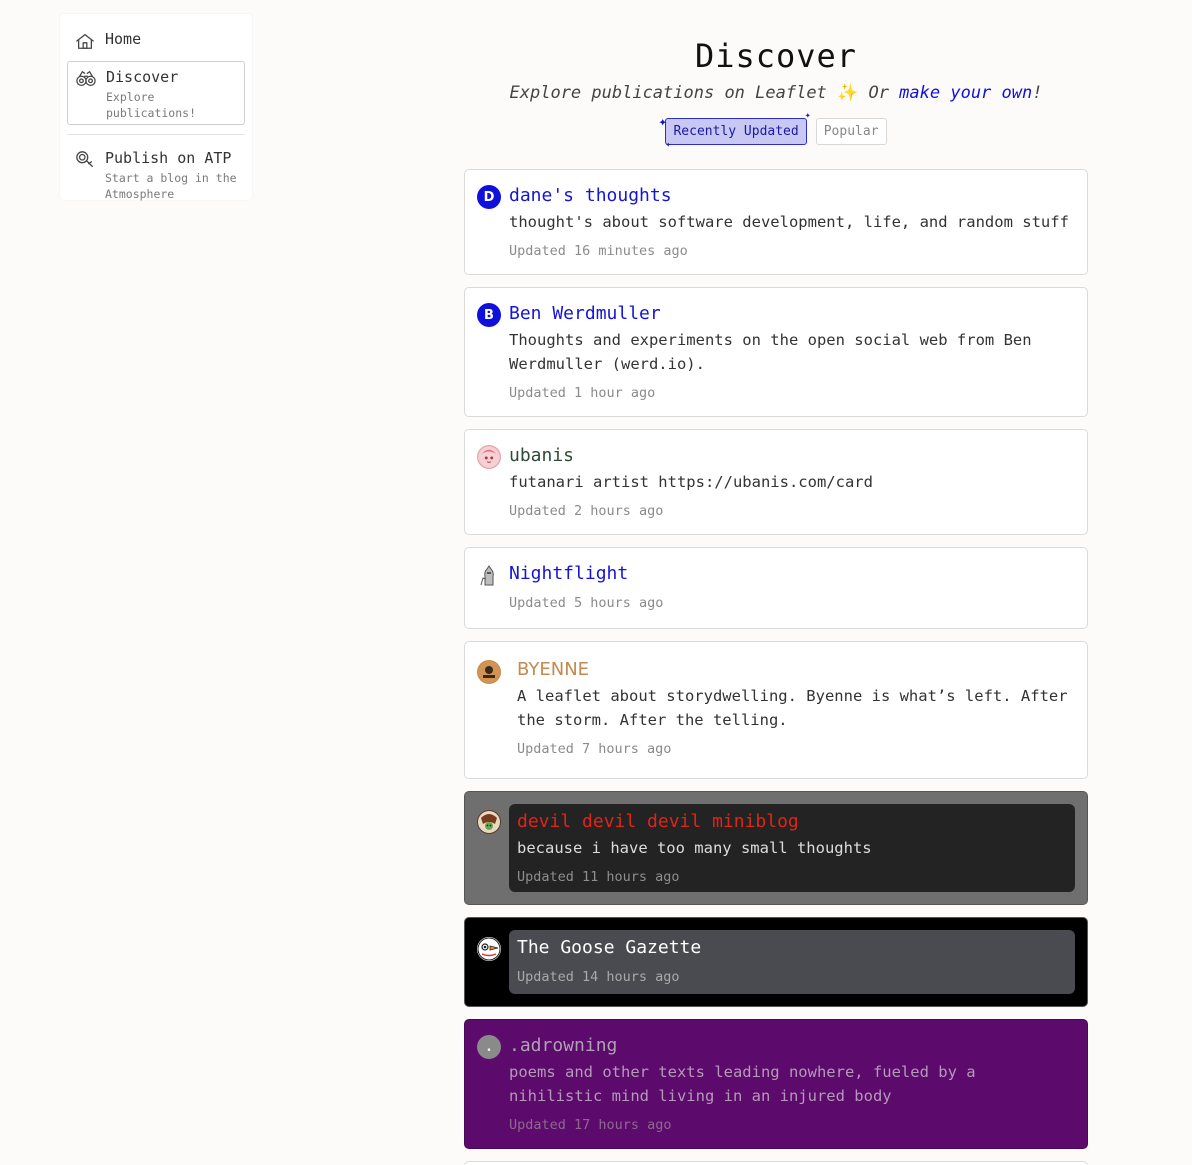 The height and width of the screenshot is (1165, 1192). What do you see at coordinates (668, 93) in the screenshot?
I see `subtitle-text: Explore publications on Leaflet` at bounding box center [668, 93].